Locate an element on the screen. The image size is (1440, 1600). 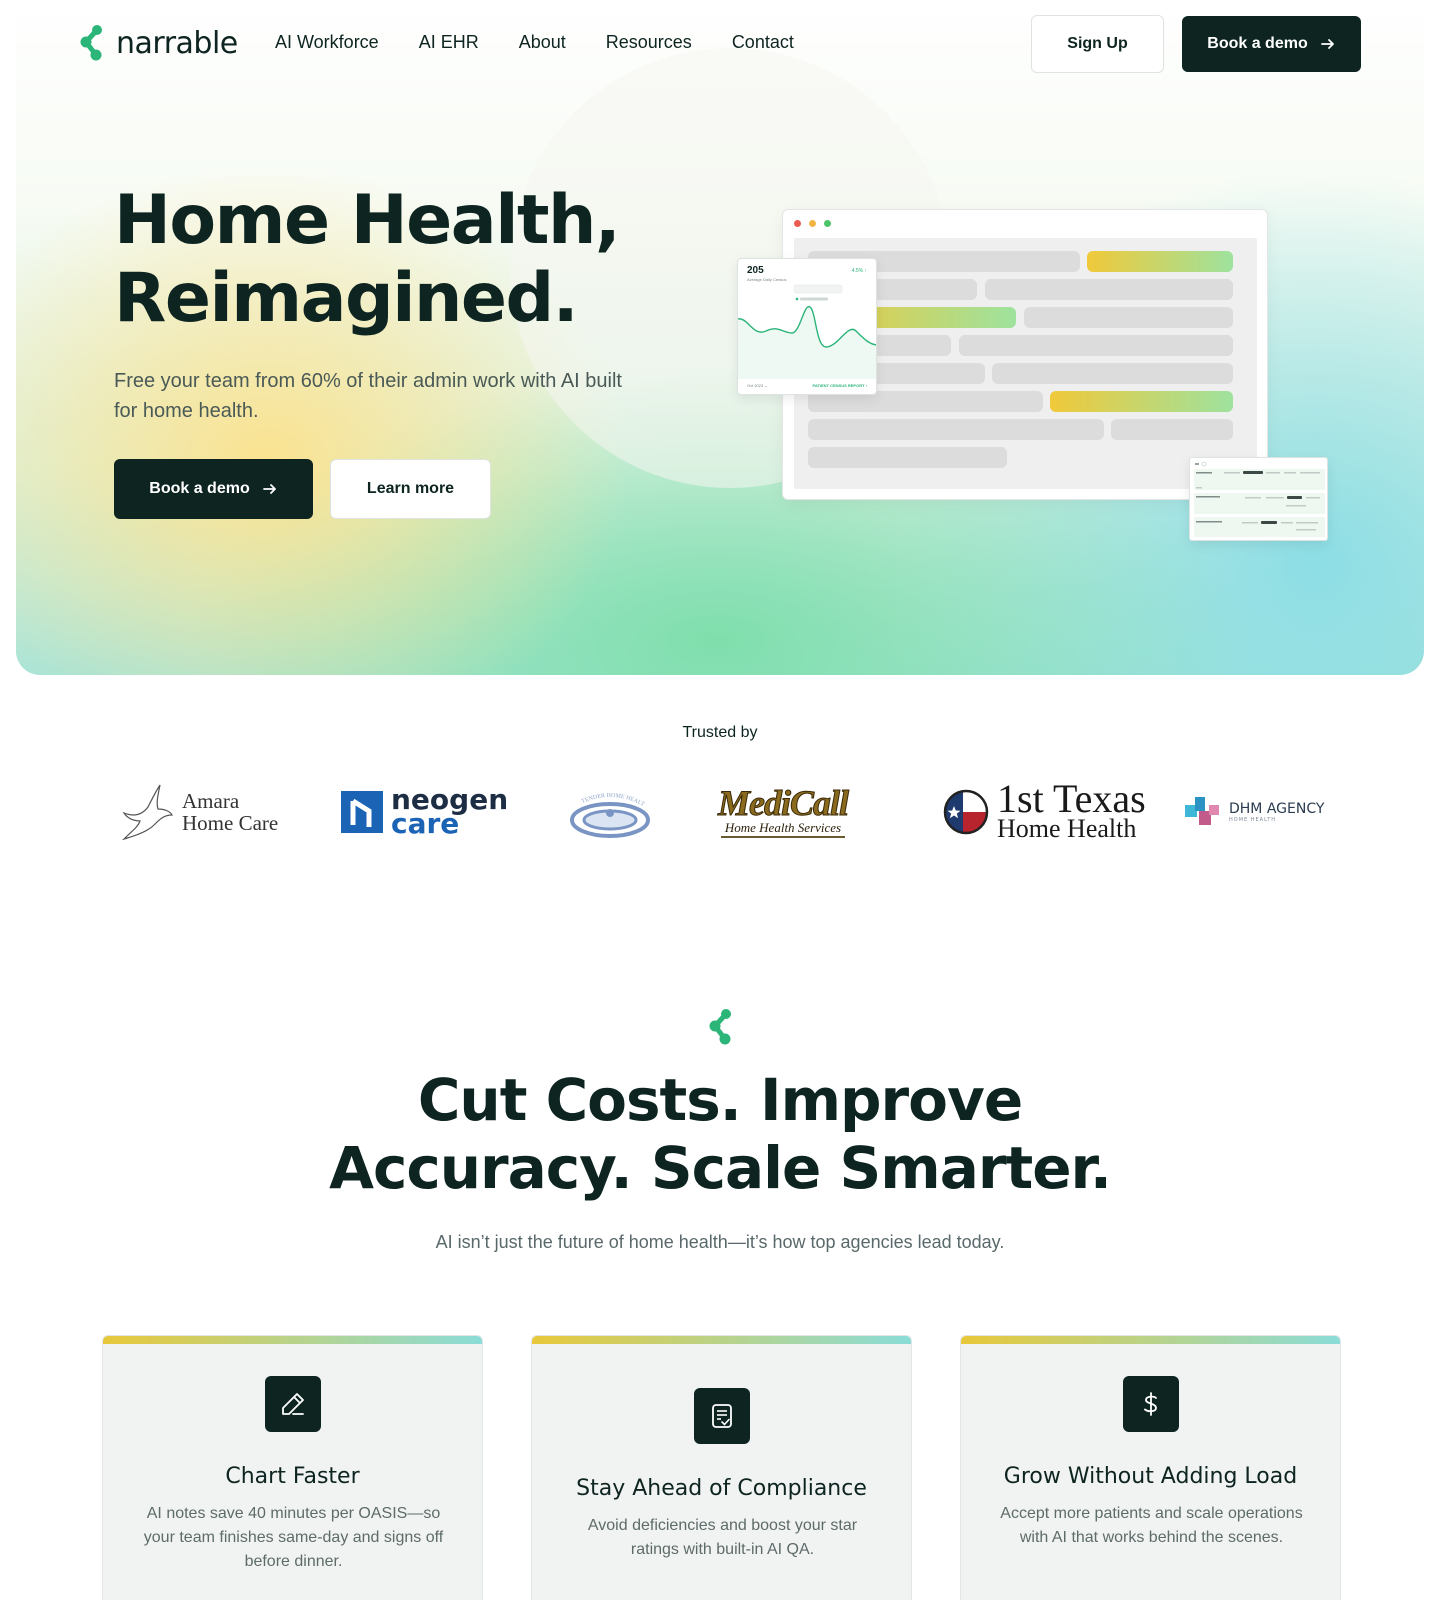
card-title: Grow Without Adding Load is located at coordinates (1150, 1476).